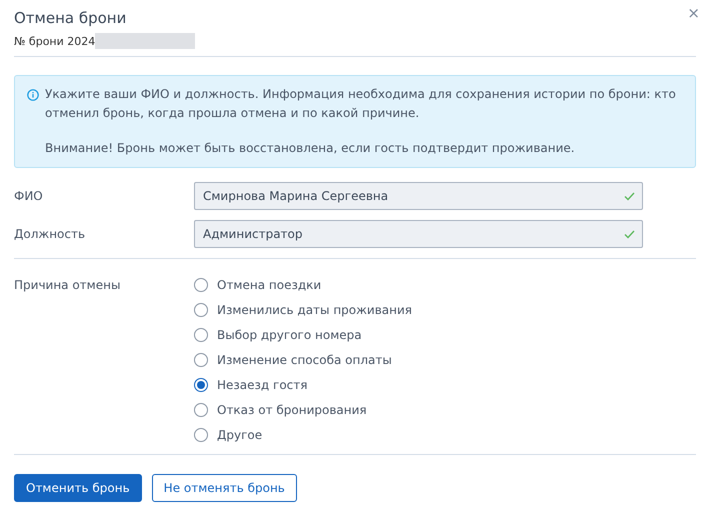  I want to click on radio-option: Другое, so click(303, 434).